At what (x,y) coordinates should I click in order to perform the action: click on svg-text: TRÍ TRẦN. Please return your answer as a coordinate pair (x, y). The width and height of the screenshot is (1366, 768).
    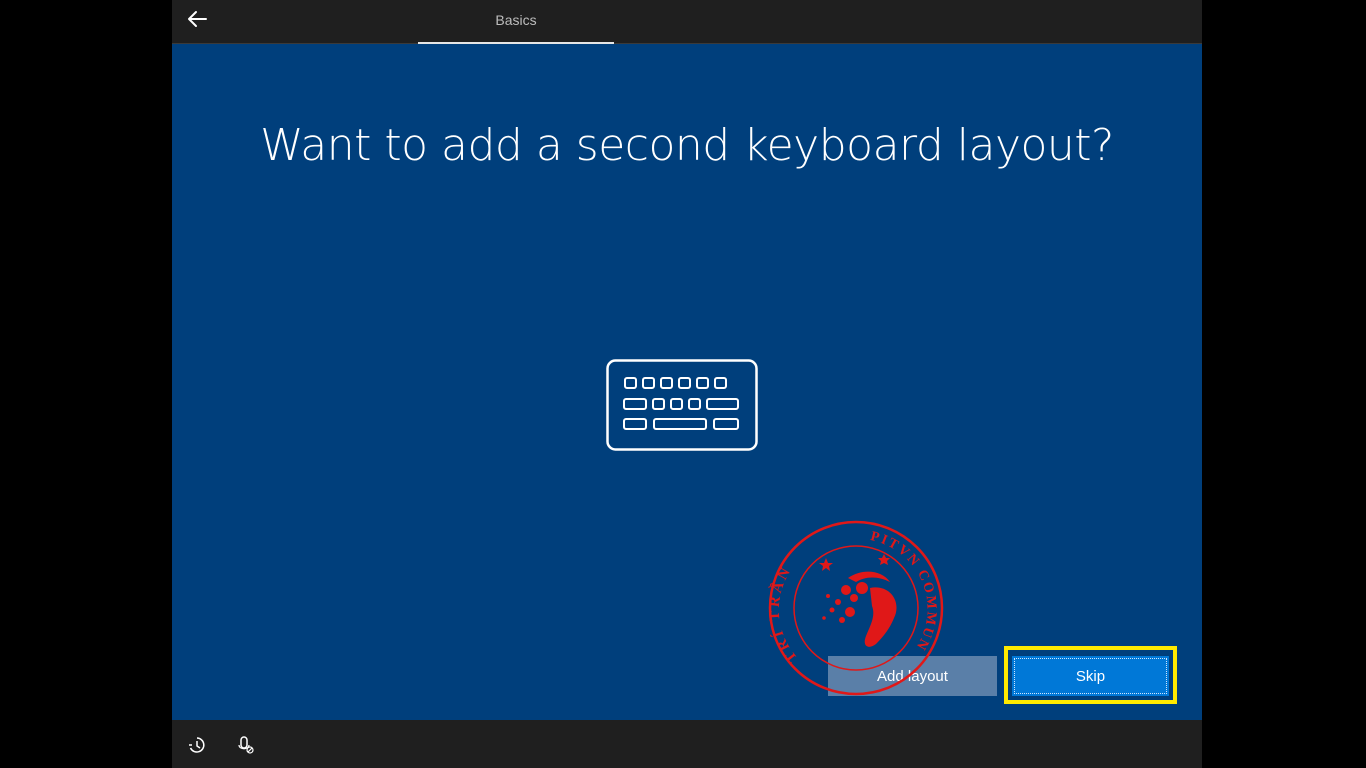
    Looking at the image, I should click on (784, 614).